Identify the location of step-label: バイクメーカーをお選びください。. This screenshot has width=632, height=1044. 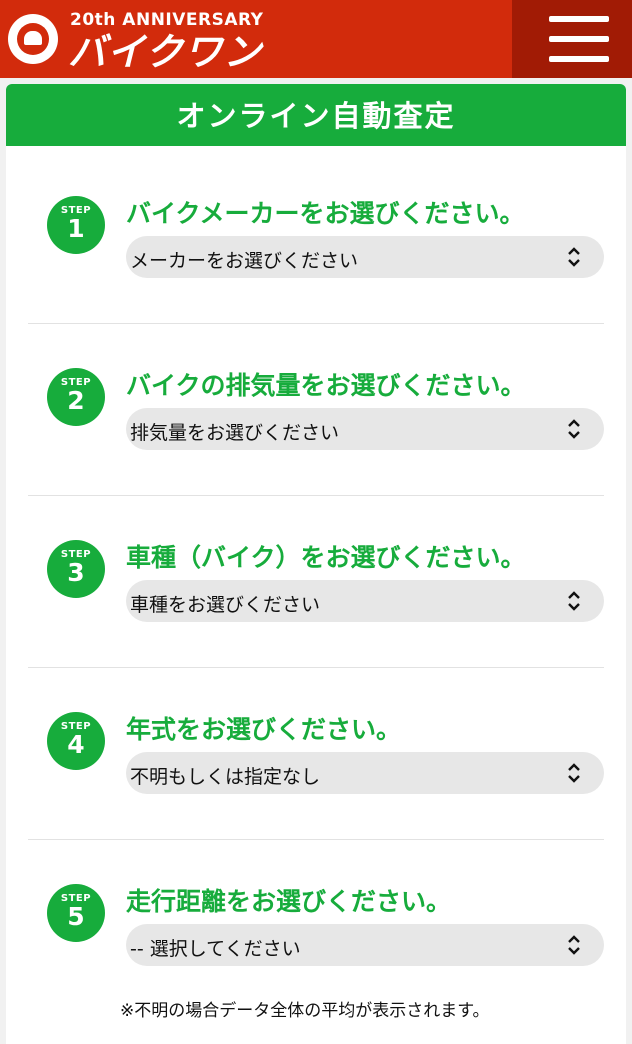
(325, 213).